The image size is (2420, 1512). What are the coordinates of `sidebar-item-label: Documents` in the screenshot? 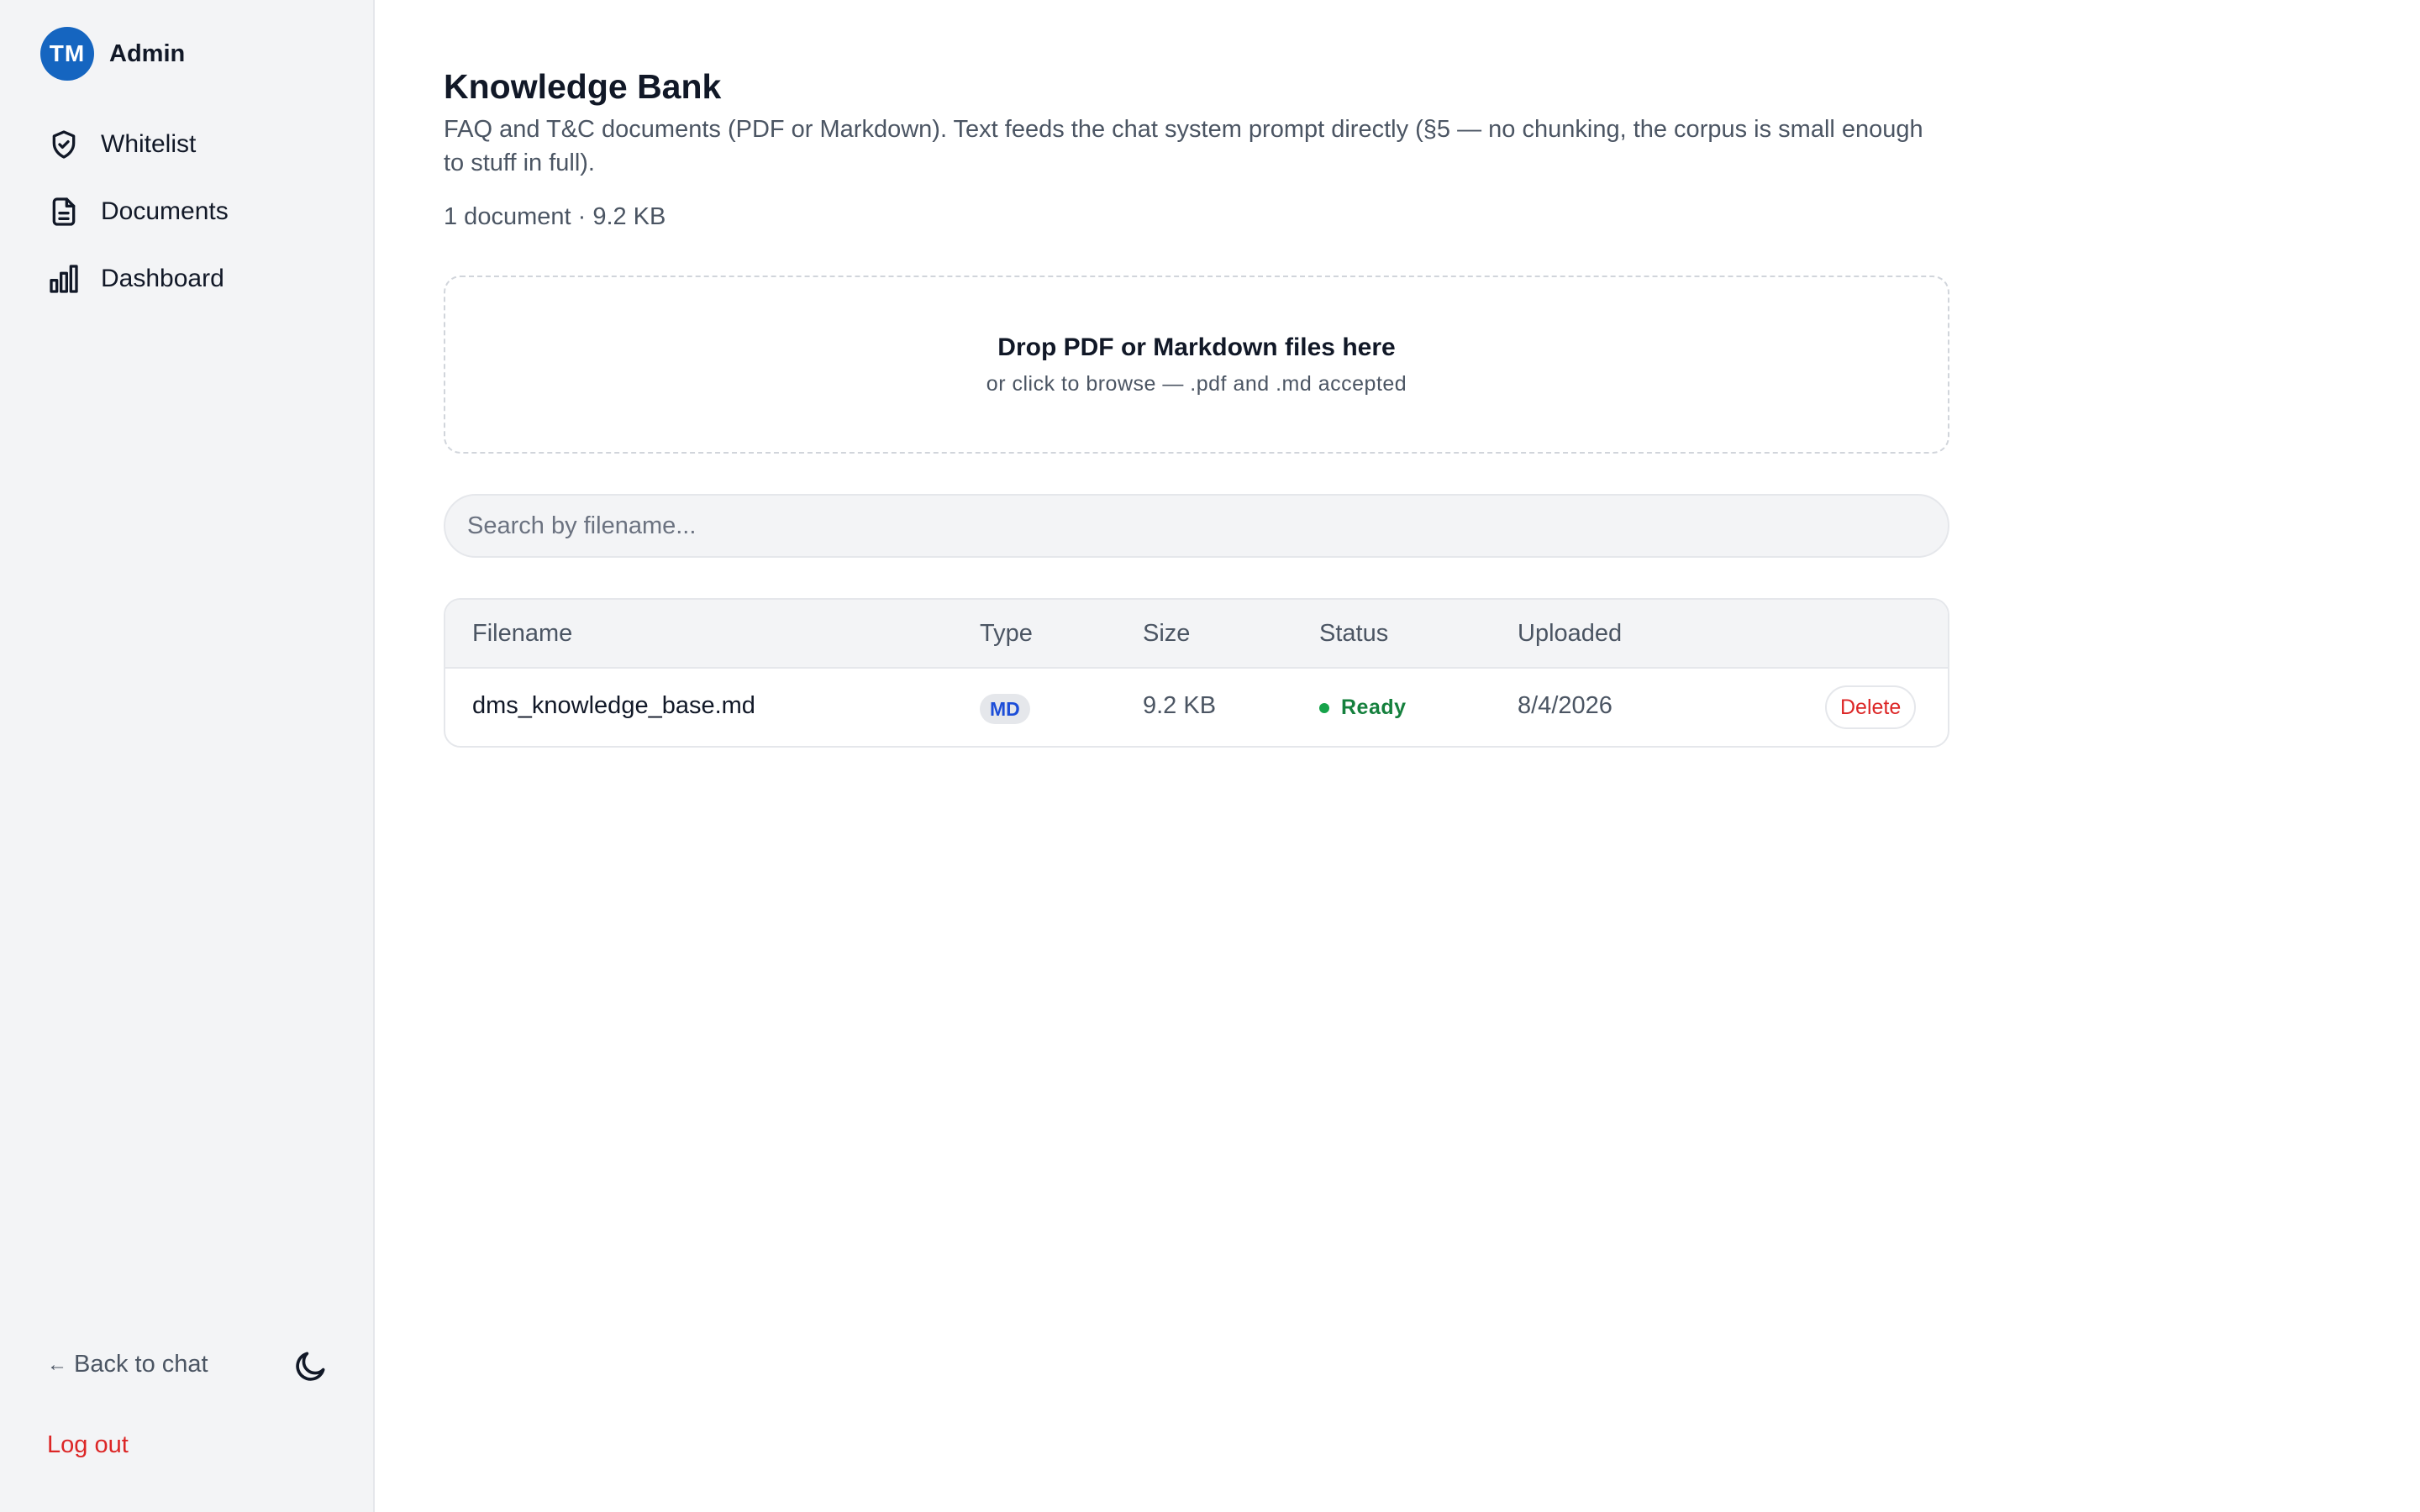 It's located at (165, 211).